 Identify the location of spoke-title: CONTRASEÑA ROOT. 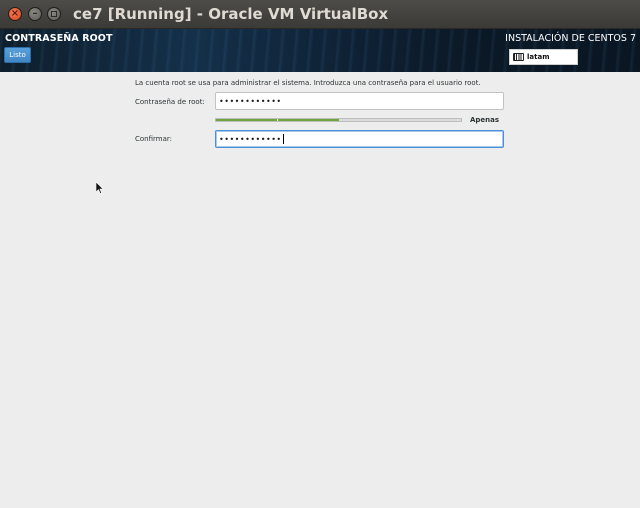
(59, 38).